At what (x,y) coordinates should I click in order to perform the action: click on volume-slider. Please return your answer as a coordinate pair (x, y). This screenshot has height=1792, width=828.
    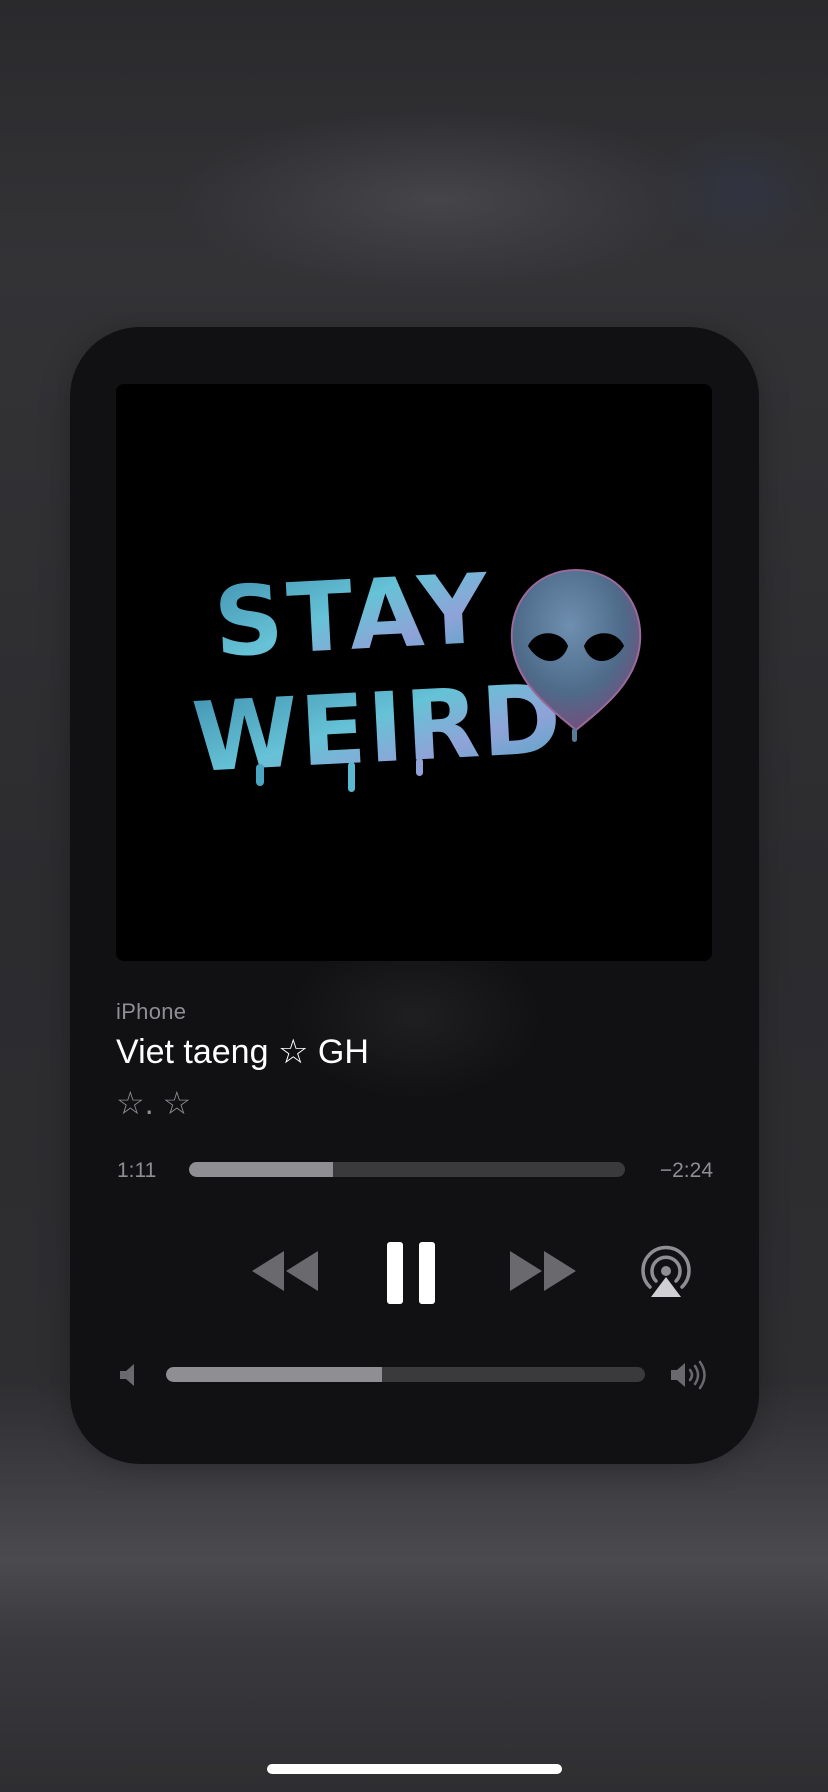
    Looking at the image, I should click on (405, 1374).